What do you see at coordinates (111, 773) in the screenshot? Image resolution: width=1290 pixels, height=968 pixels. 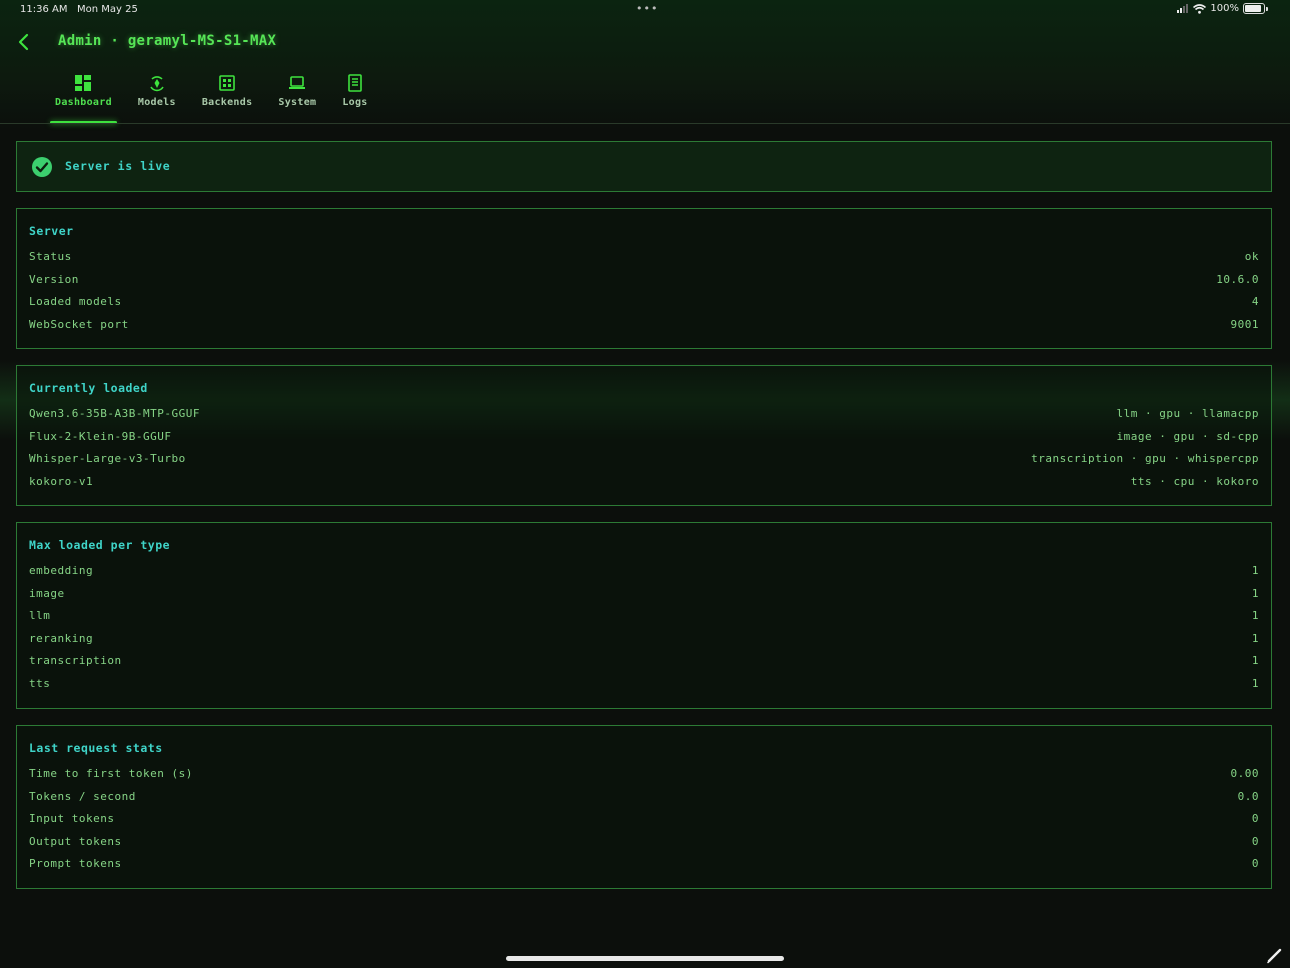 I see `row-label: Time to first token (s)` at bounding box center [111, 773].